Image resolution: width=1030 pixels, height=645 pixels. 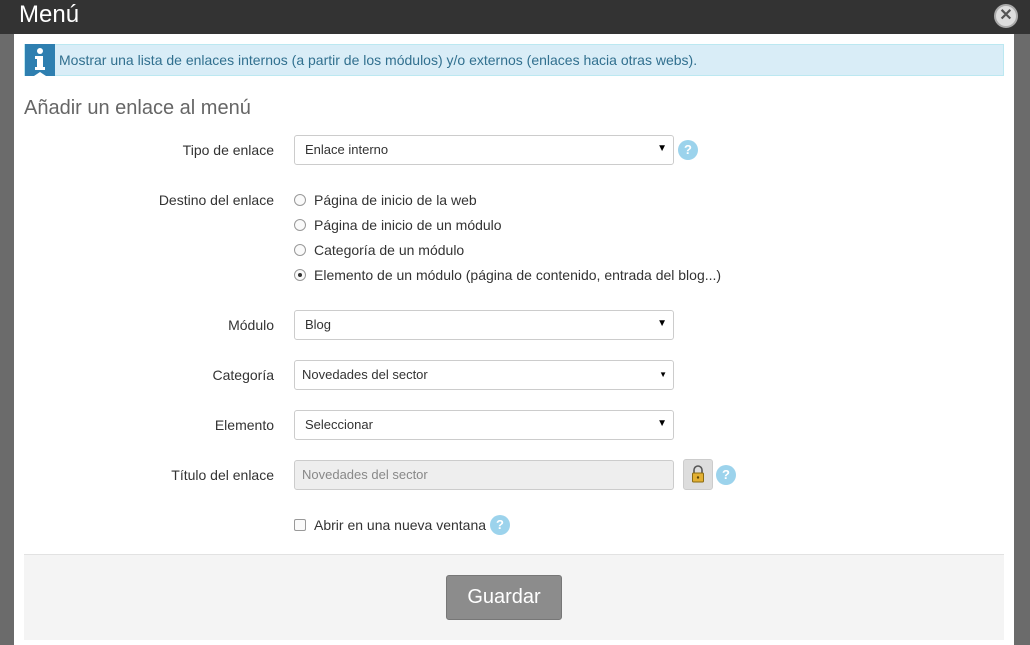 I want to click on category-select: Novedades del sector ▼, so click(x=484, y=375).